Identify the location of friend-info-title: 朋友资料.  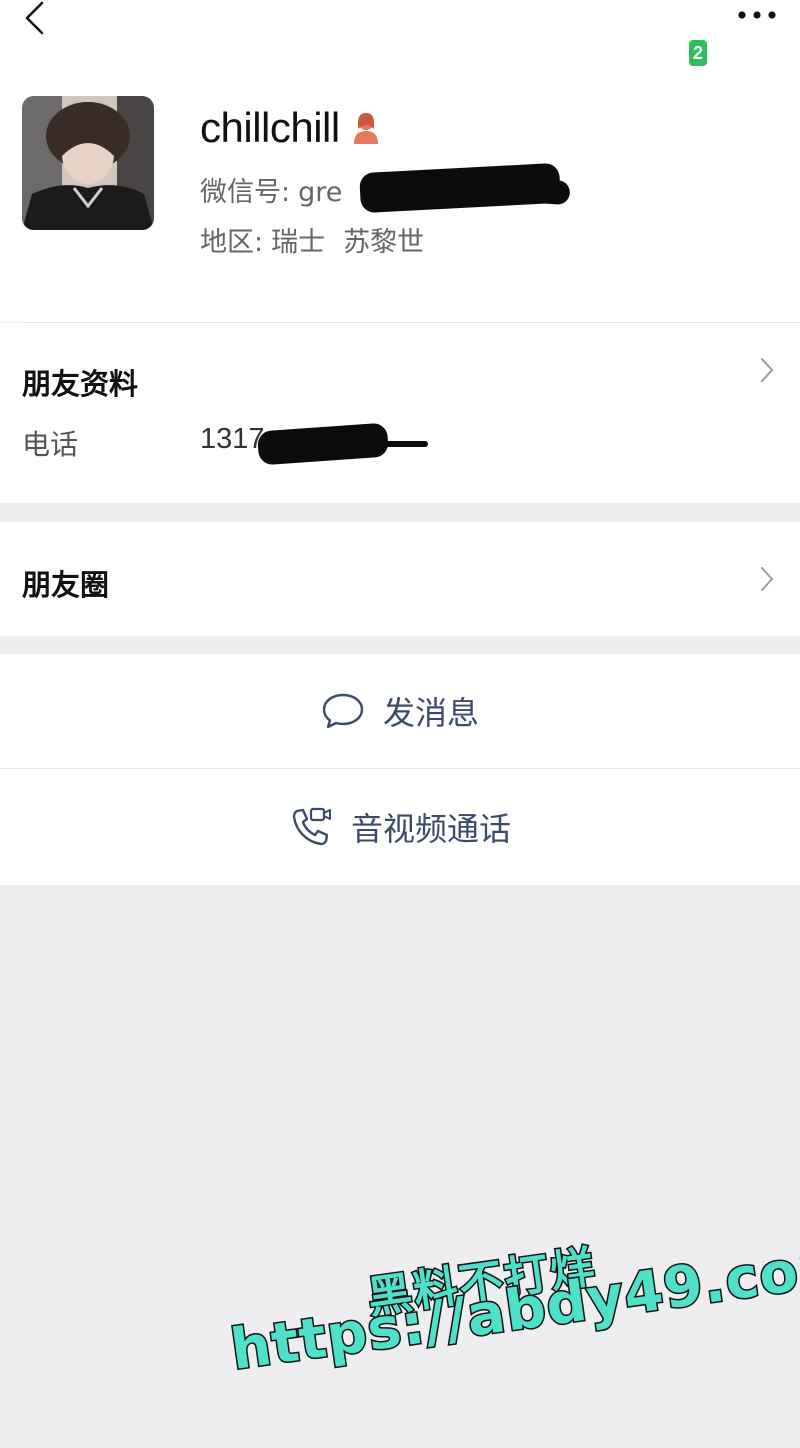
(80, 384).